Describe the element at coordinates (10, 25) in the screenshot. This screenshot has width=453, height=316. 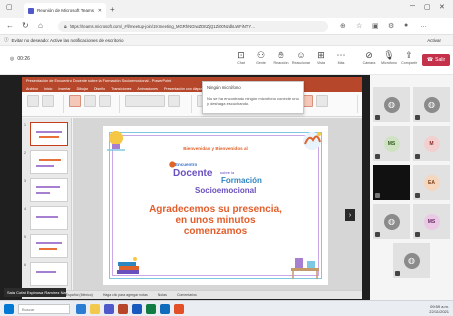
I see `back-icon: ←` at that location.